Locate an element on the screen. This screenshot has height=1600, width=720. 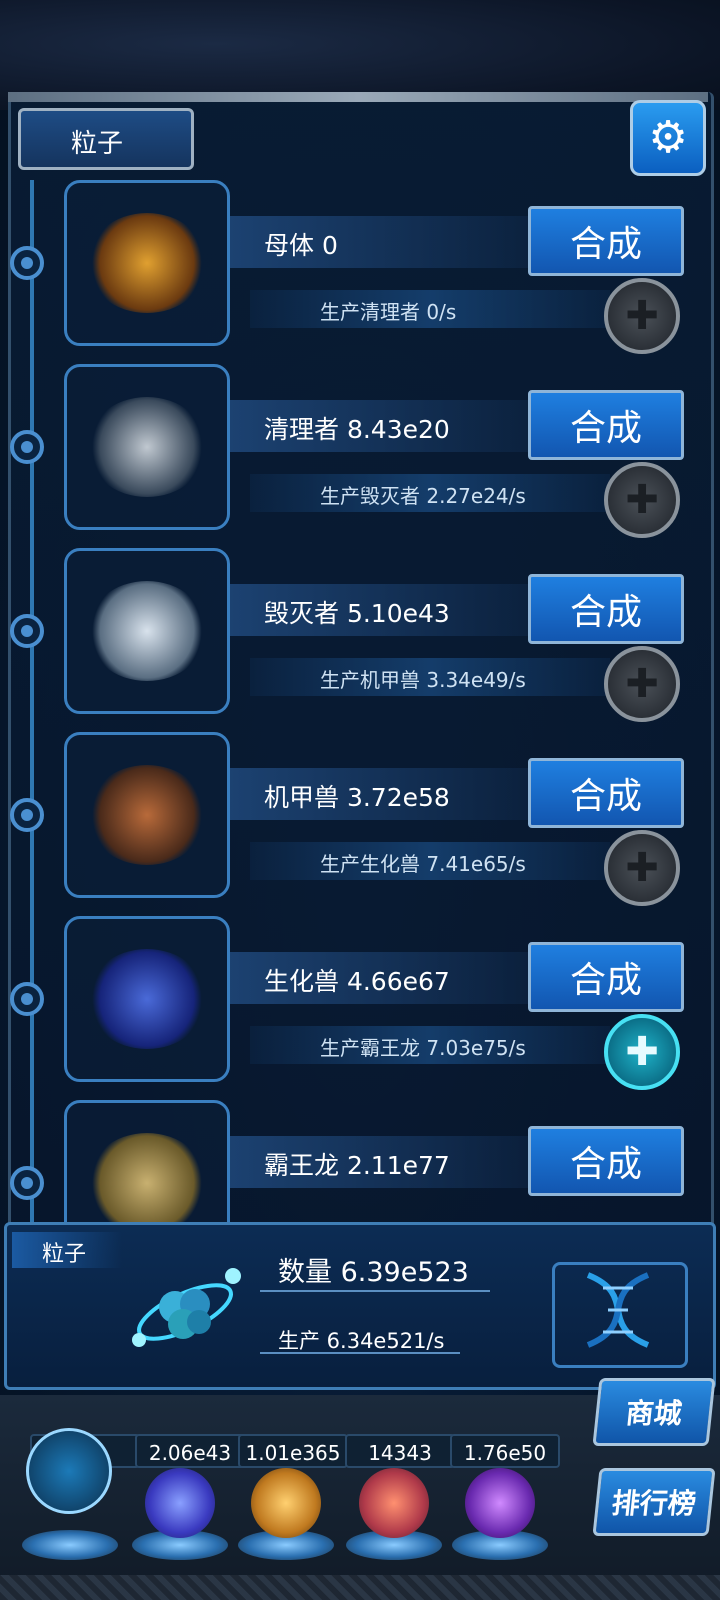
mech-beast-icon is located at coordinates (147, 815).